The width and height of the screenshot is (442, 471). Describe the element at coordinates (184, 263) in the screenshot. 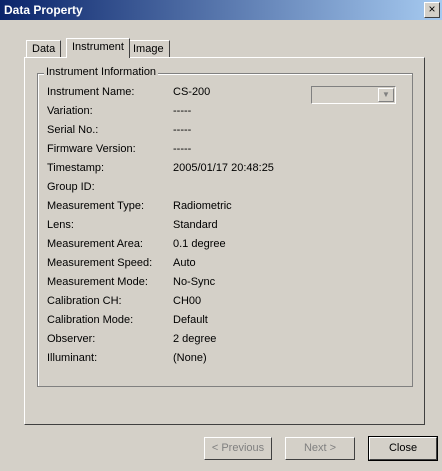

I see `info-value: Auto` at that location.